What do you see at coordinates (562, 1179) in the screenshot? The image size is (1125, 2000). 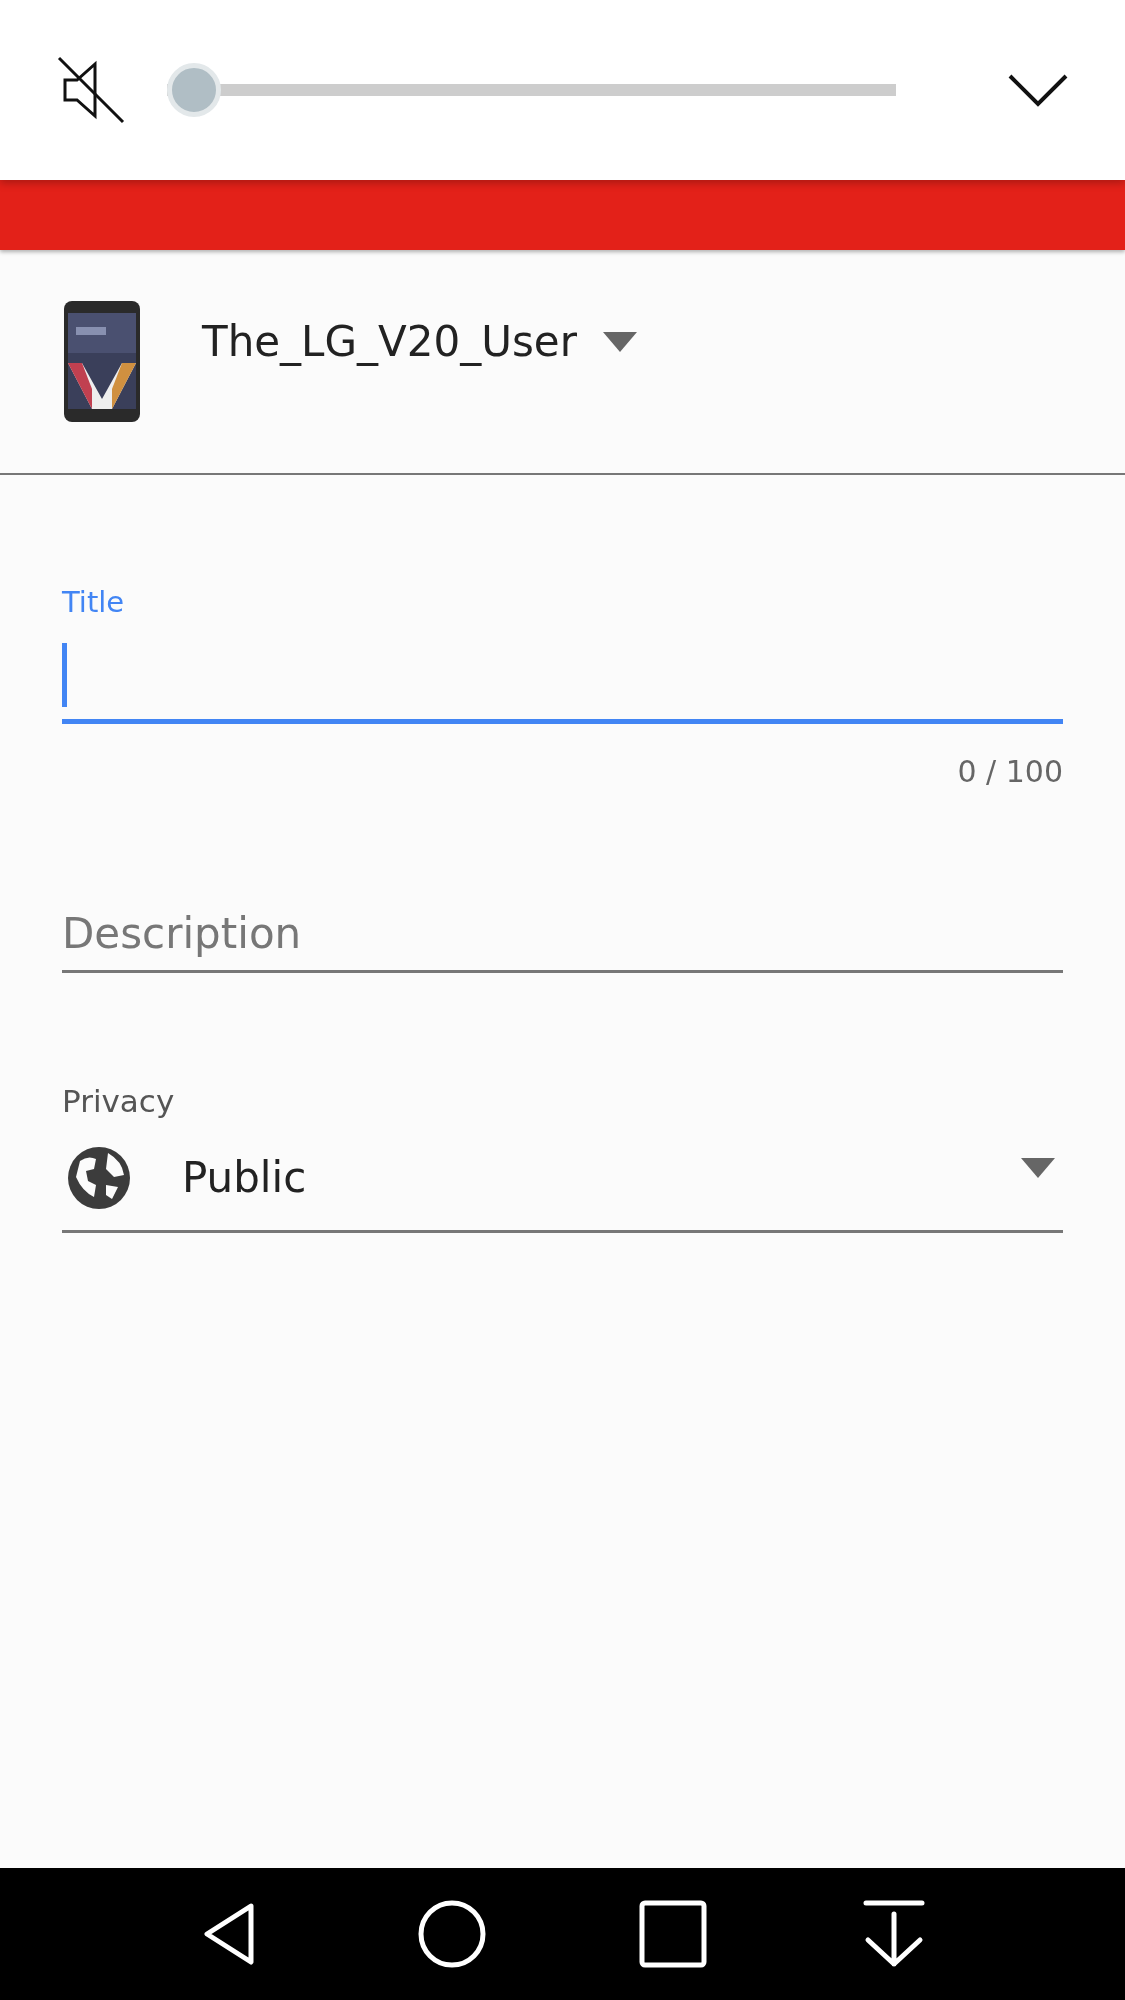 I see `privacy-dropdown: Public` at bounding box center [562, 1179].